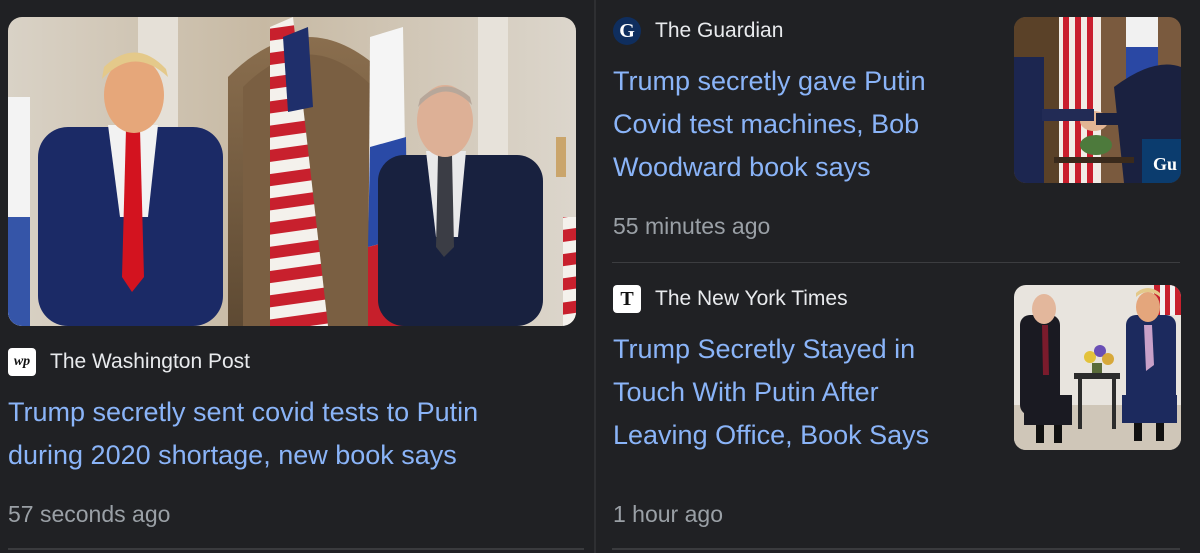  I want to click on headline-line: Leaving Office, Book Says, so click(771, 435).